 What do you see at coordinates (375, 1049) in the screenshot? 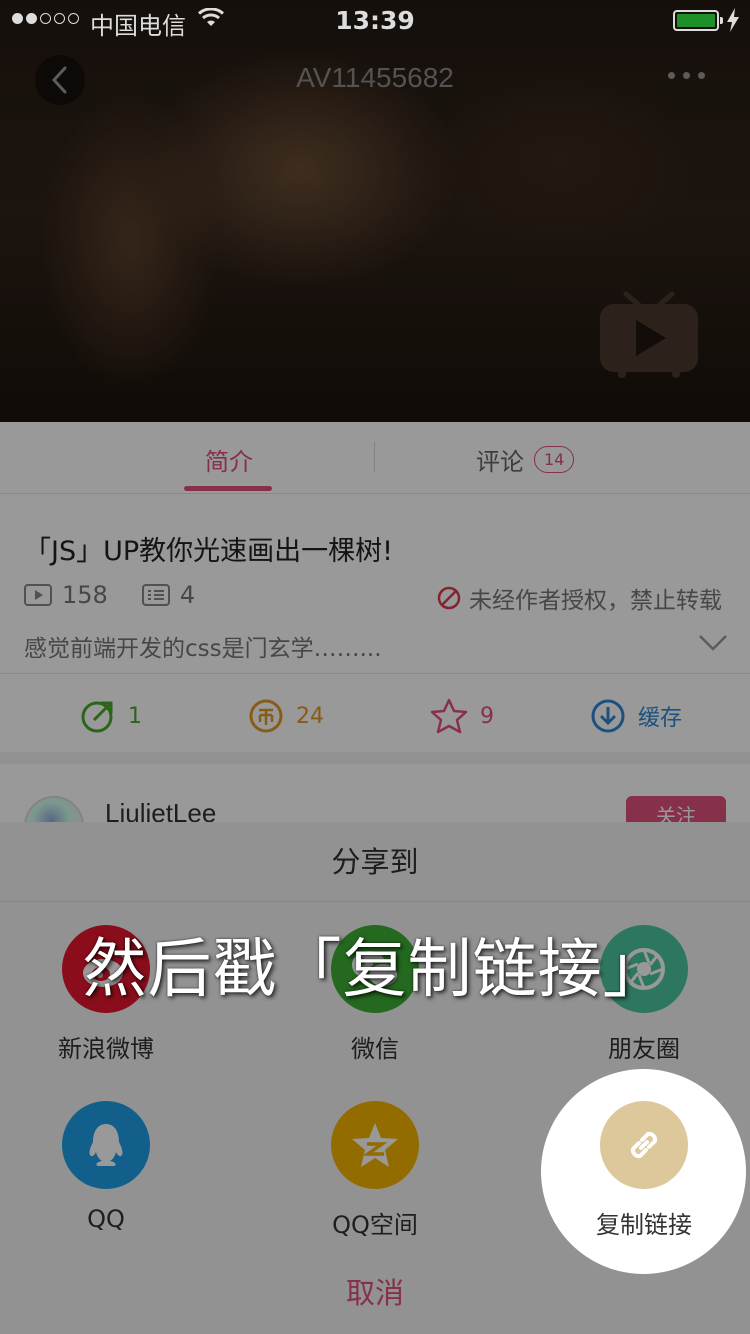
I see `share-wechat-label: 微信` at bounding box center [375, 1049].